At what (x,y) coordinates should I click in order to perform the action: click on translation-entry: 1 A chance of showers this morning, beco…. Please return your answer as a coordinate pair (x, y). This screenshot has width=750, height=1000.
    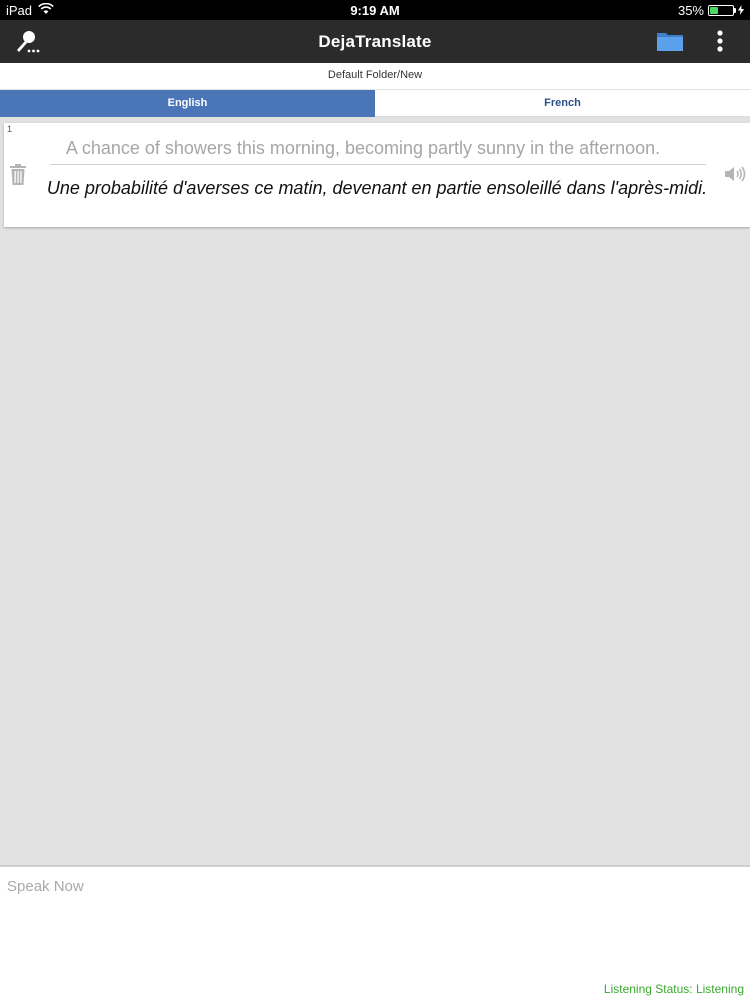
    Looking at the image, I should click on (377, 175).